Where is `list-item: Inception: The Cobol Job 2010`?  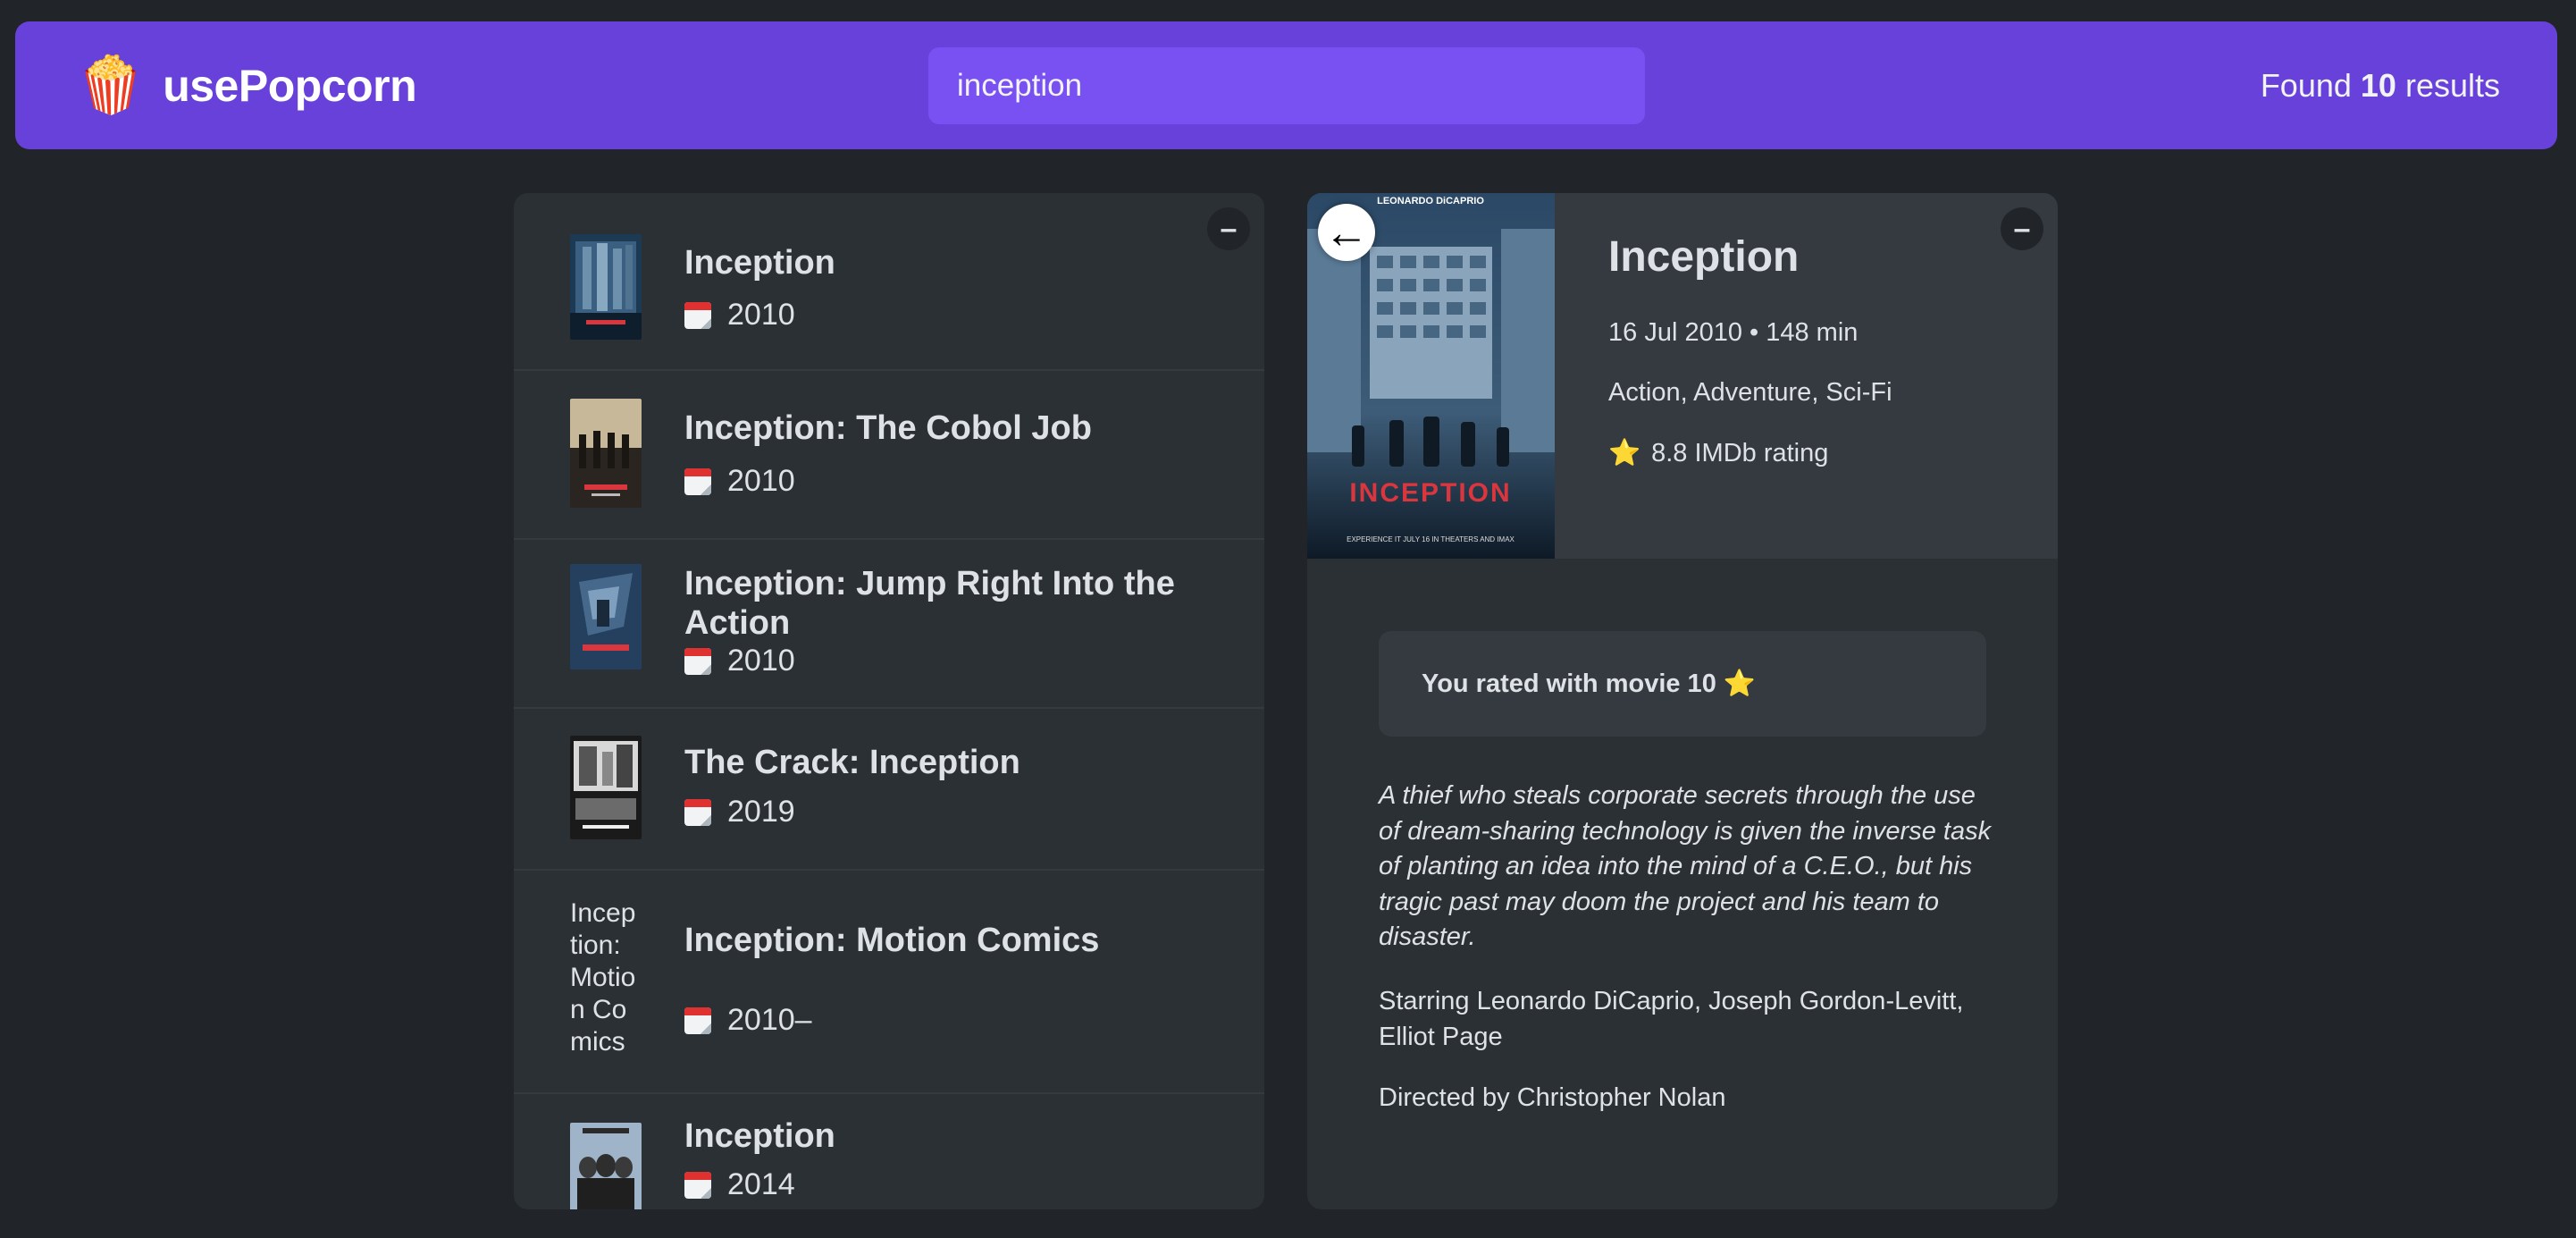 list-item: Inception: The Cobol Job 2010 is located at coordinates (889, 456).